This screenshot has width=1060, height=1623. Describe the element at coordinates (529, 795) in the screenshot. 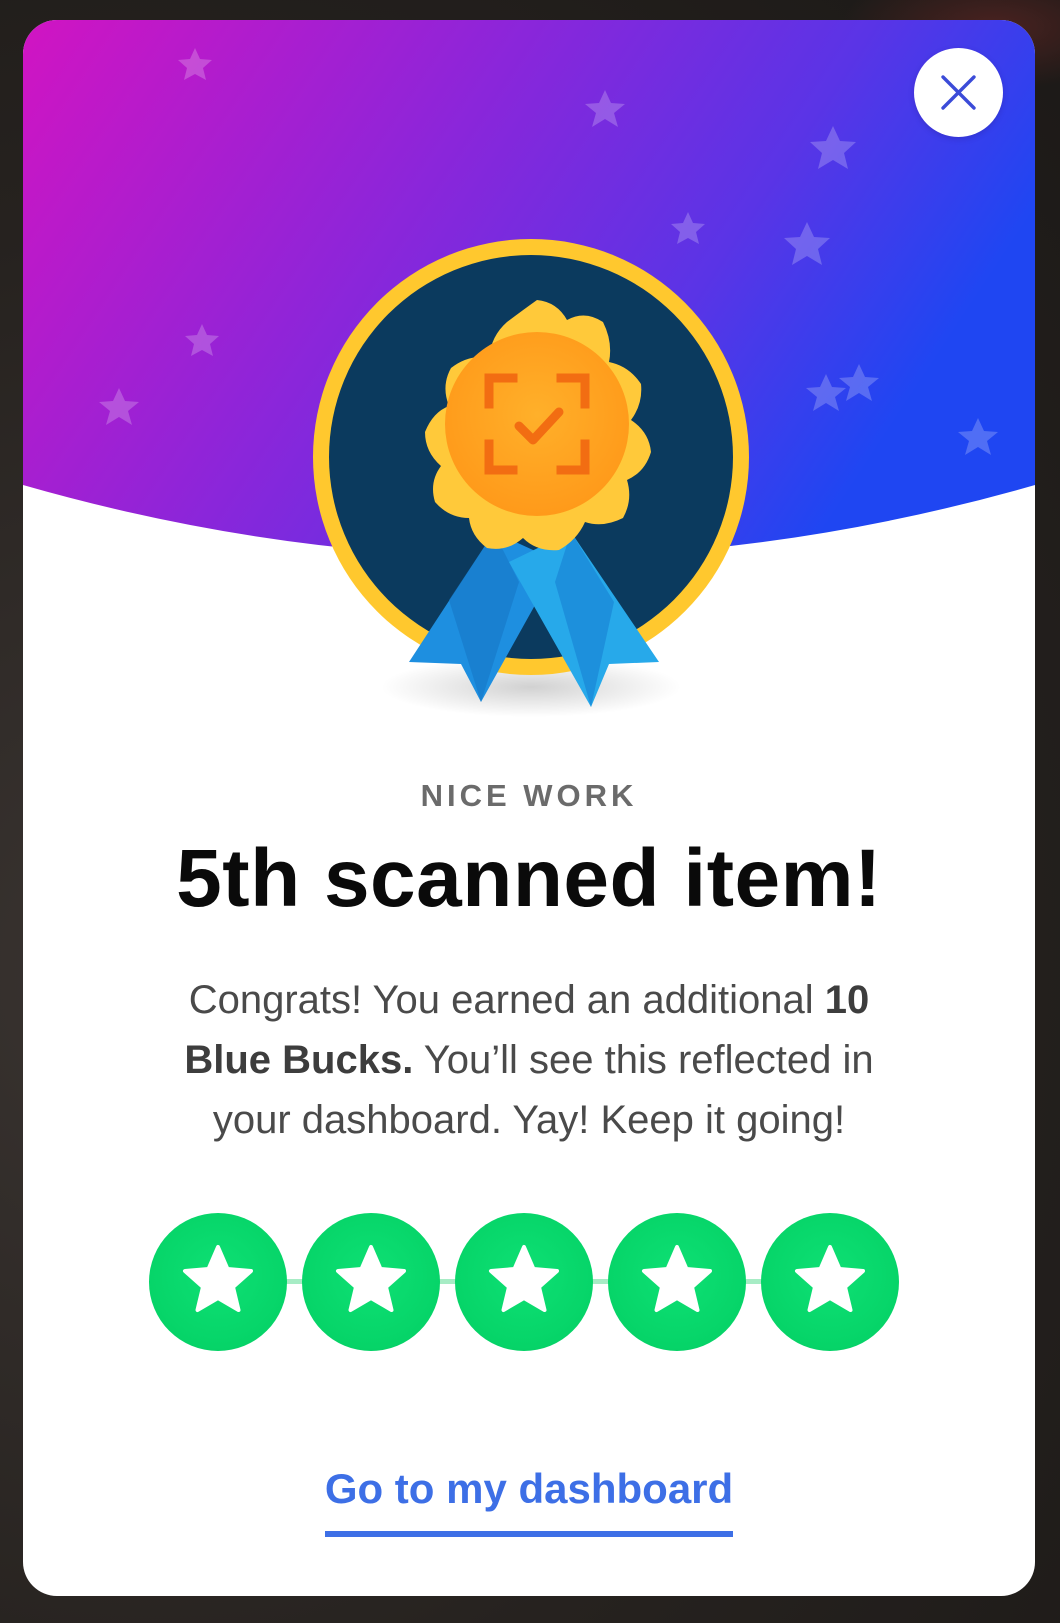

I see `eyebrow-label: NICE WORK` at that location.